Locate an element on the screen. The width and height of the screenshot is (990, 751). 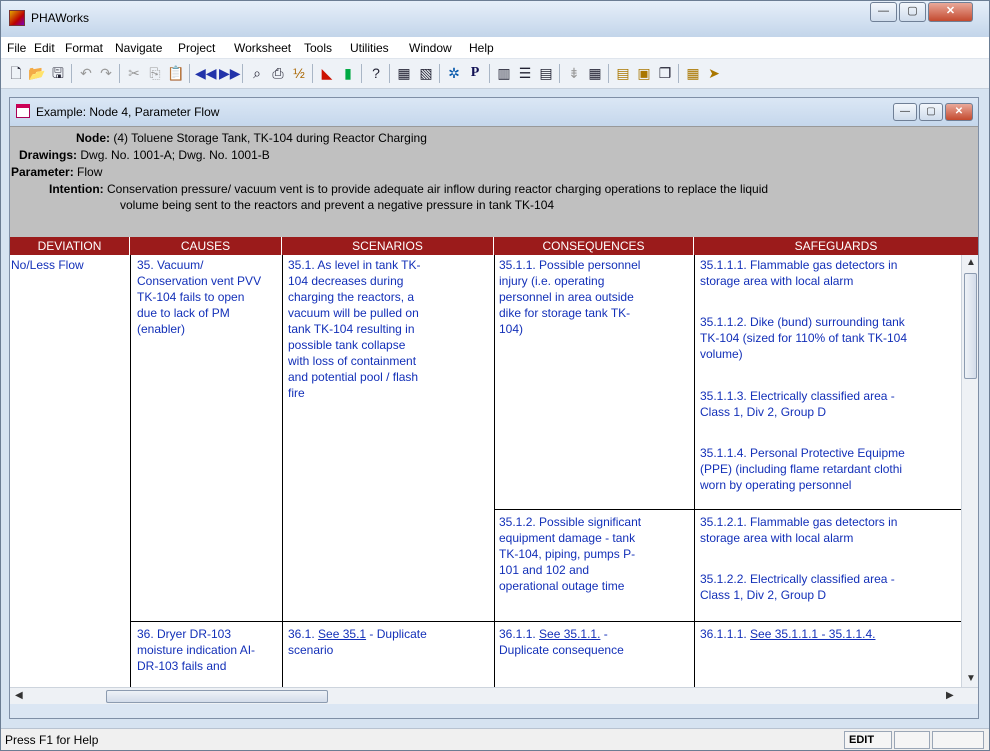
child-minimize-button: — is located at coordinates (905, 112).